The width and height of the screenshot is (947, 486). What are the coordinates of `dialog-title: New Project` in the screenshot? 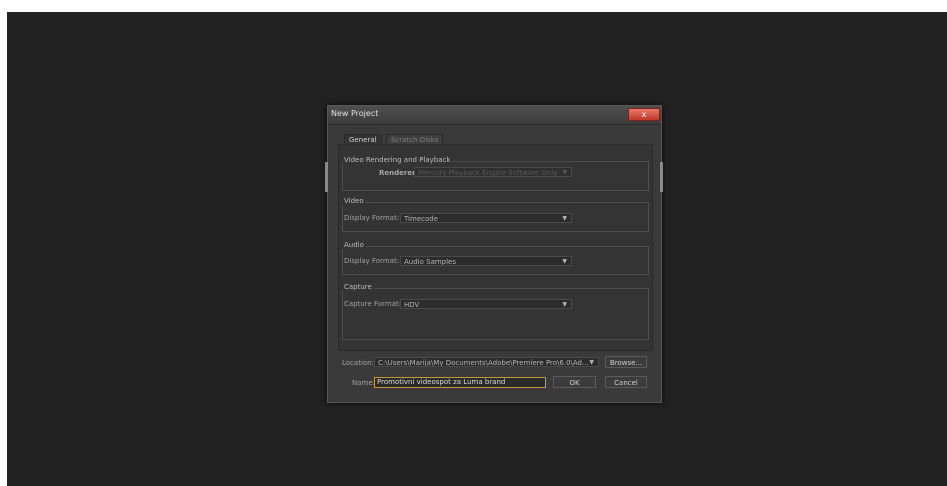 It's located at (355, 113).